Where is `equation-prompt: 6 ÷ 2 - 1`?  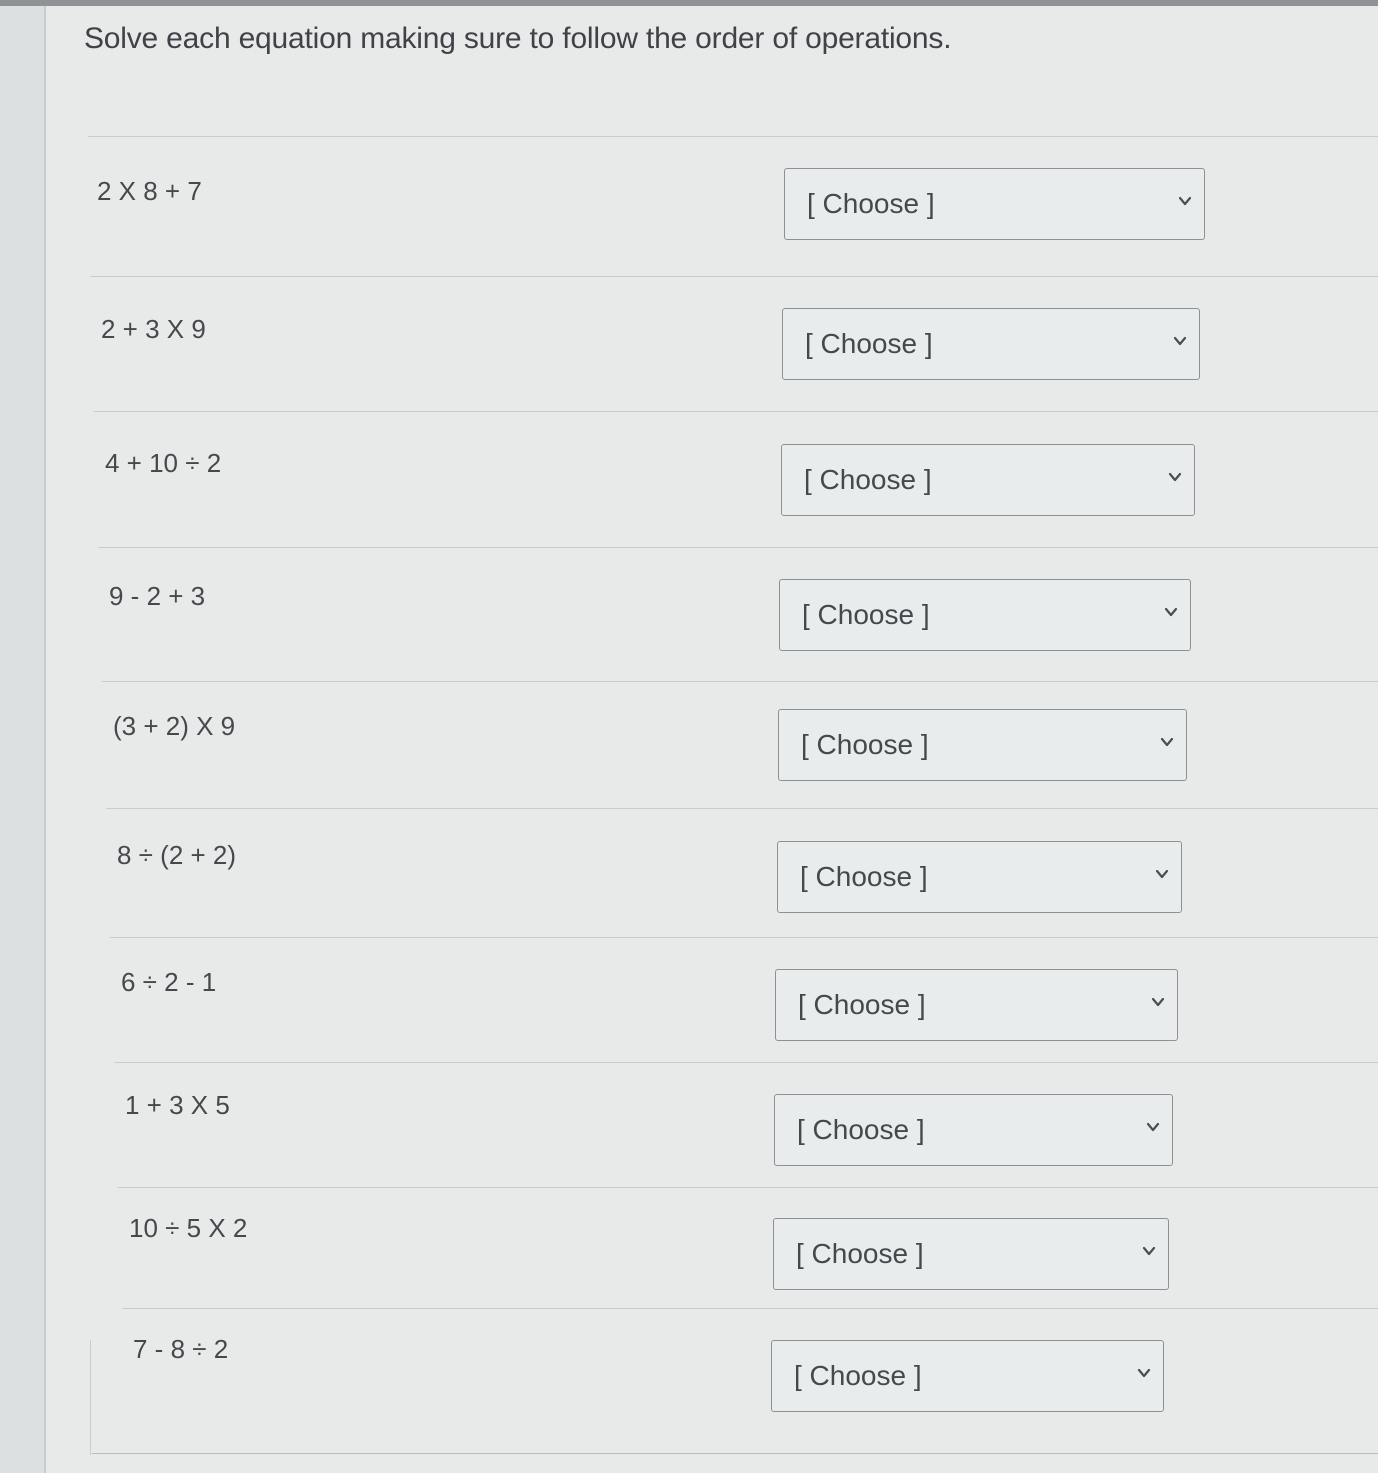 equation-prompt: 6 ÷ 2 - 1 is located at coordinates (169, 982).